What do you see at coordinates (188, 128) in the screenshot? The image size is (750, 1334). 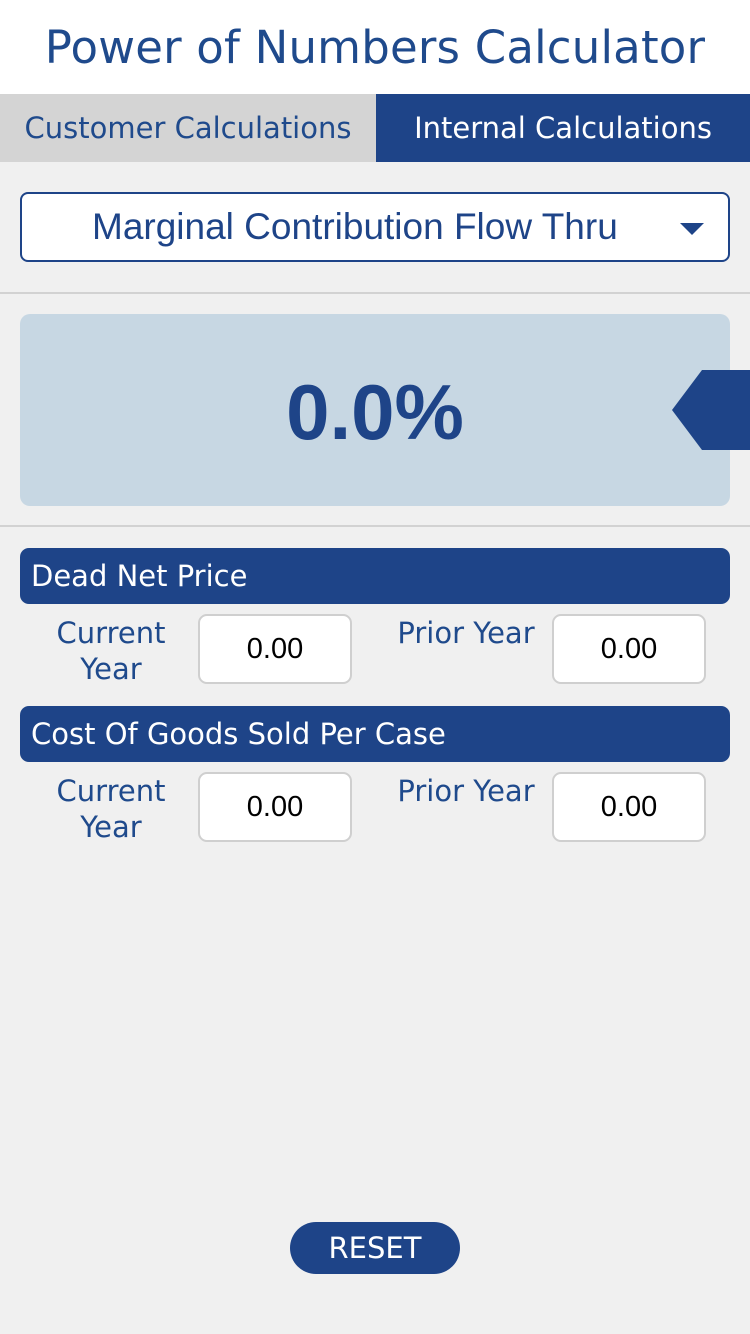 I see `tab-customer-calculations: Customer Calculations` at bounding box center [188, 128].